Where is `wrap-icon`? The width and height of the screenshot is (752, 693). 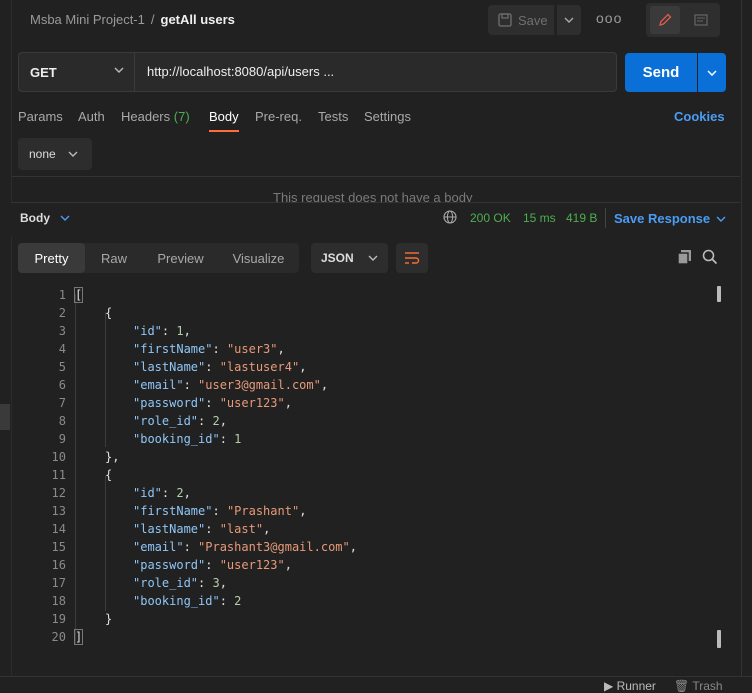
wrap-icon is located at coordinates (412, 258).